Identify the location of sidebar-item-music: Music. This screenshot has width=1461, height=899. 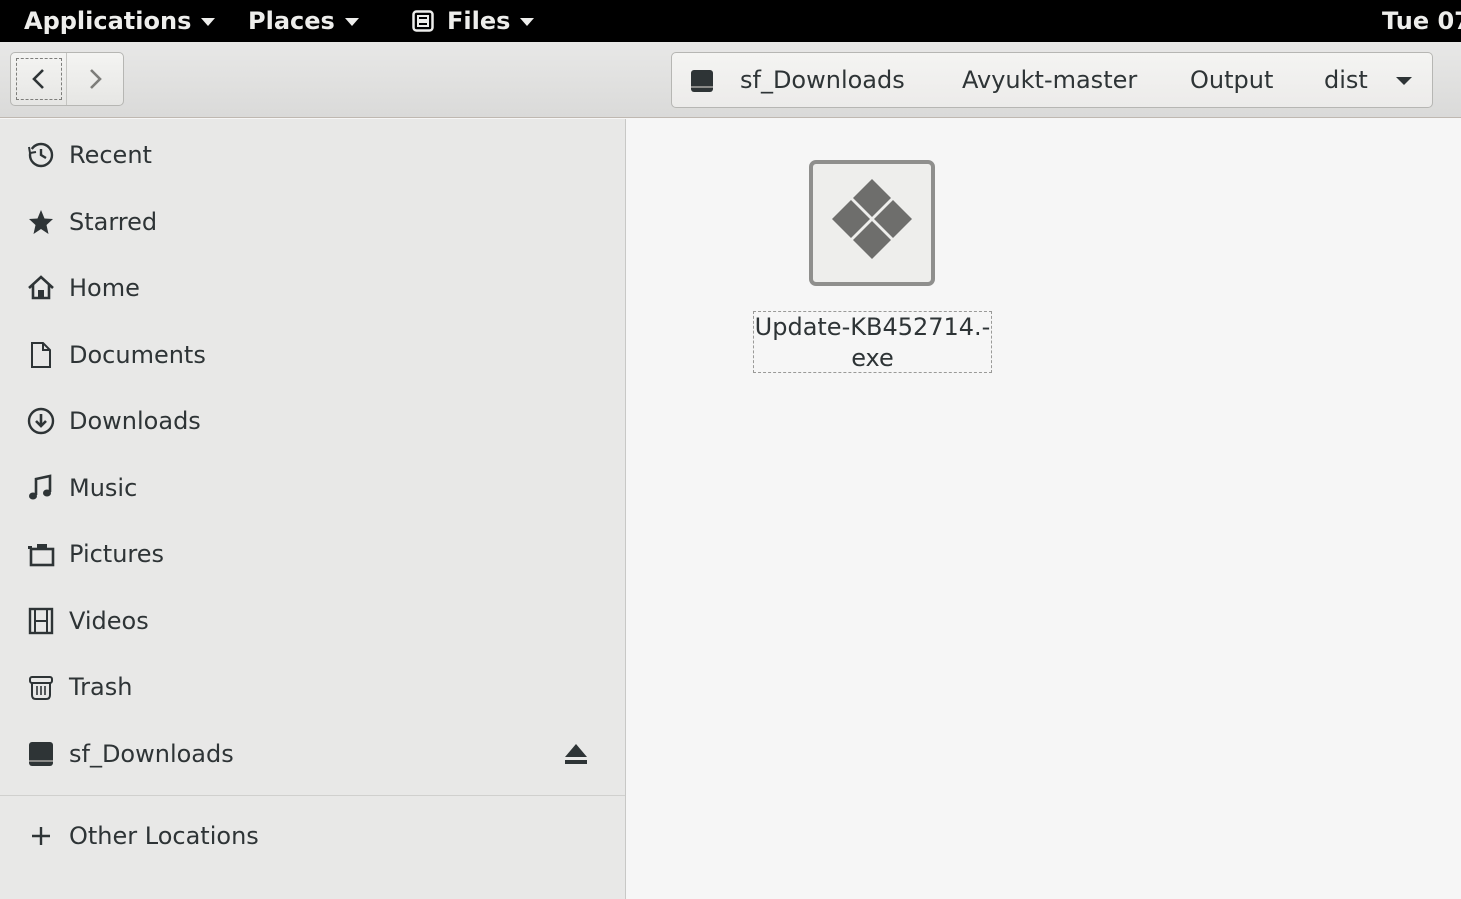
(312, 488).